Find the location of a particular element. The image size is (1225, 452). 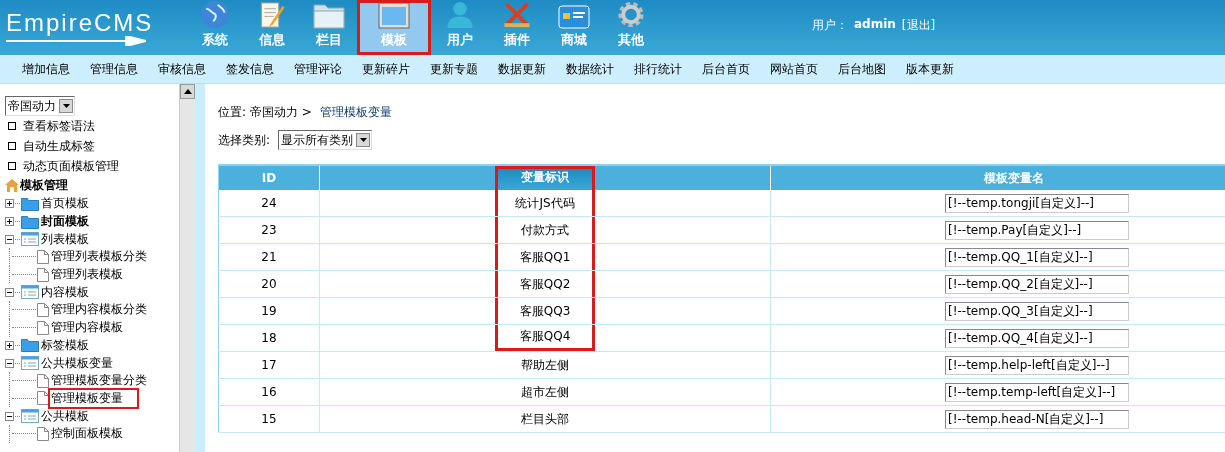

table-cell: 栏目头部 is located at coordinates (545, 419).